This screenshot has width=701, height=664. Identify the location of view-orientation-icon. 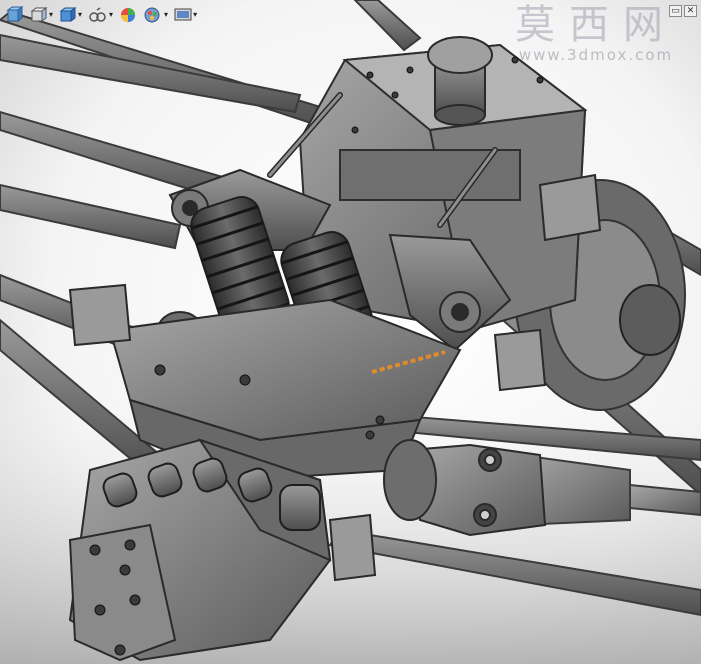
(15, 15).